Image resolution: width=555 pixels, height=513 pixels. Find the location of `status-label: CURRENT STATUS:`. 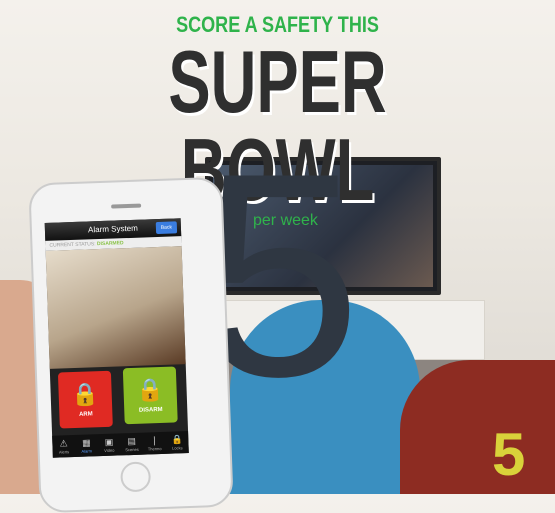

status-label: CURRENT STATUS: is located at coordinates (72, 245).